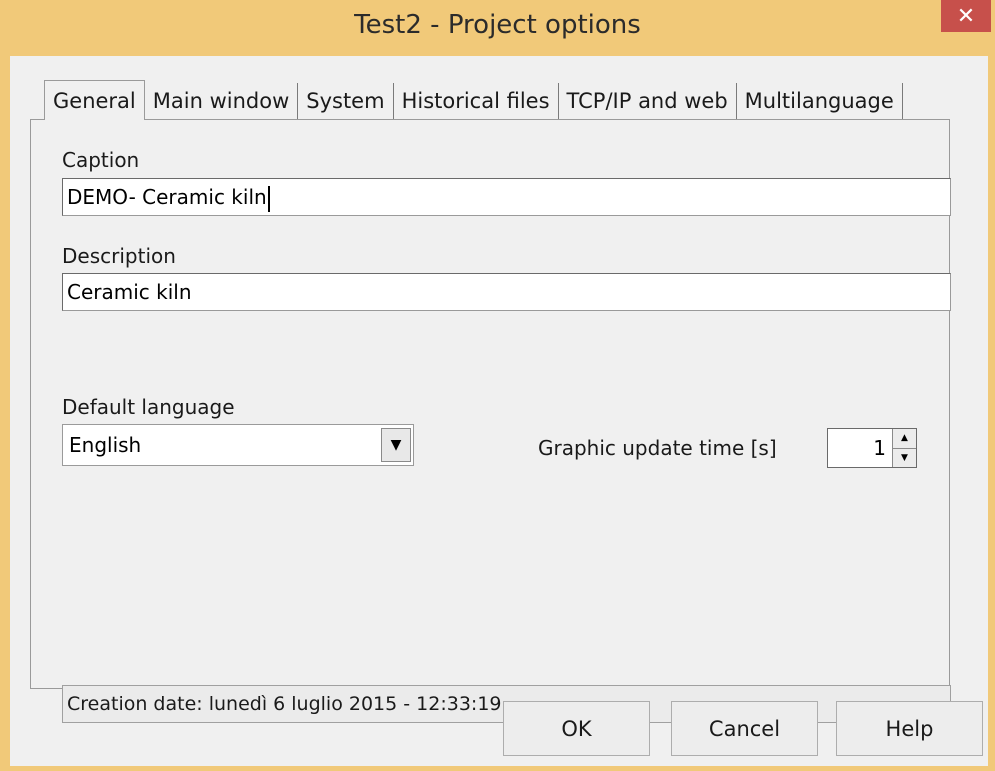 The image size is (995, 771). What do you see at coordinates (497, 25) in the screenshot?
I see `window-title: Test2 - Project options` at bounding box center [497, 25].